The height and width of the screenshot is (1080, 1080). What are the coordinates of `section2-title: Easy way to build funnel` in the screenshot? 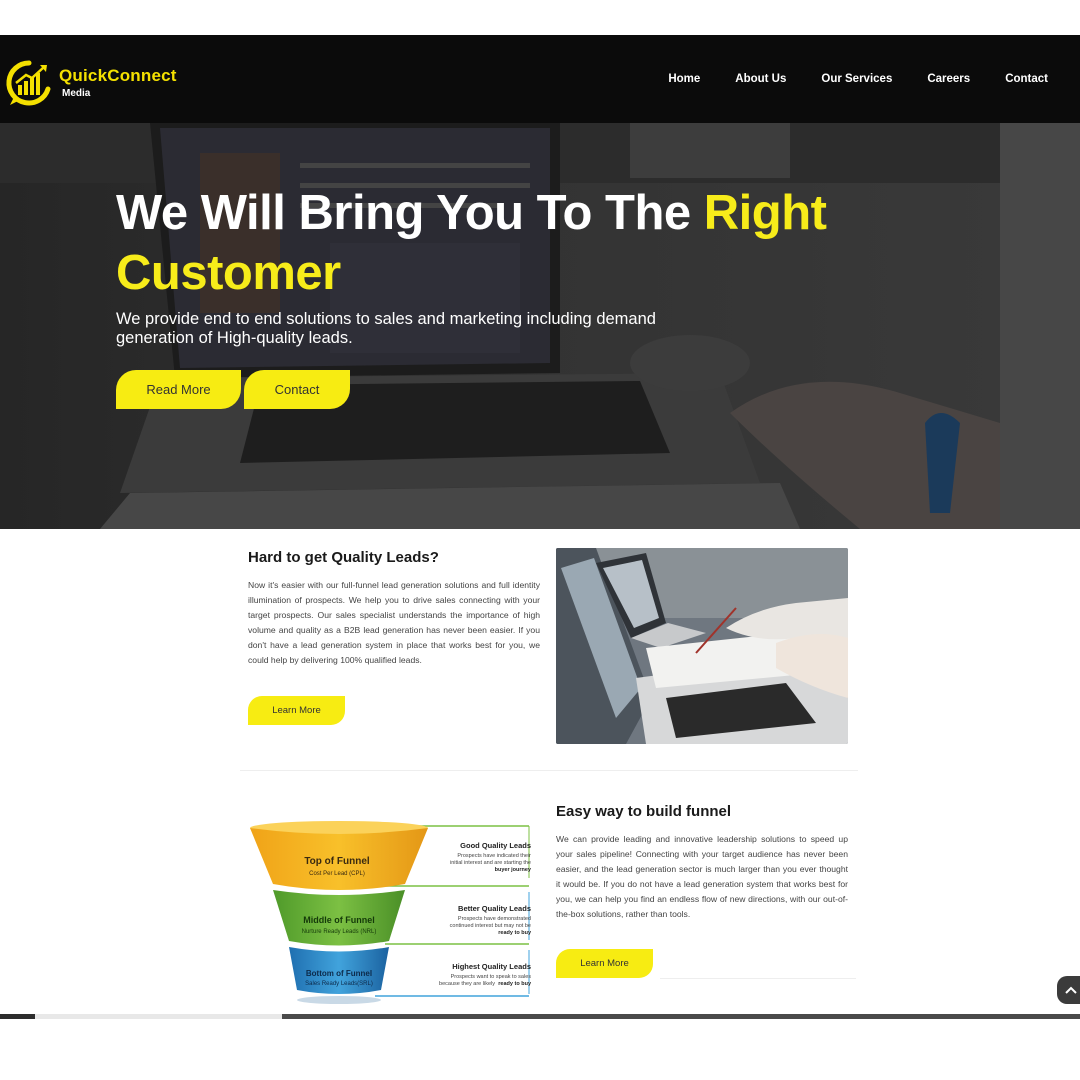 It's located at (644, 811).